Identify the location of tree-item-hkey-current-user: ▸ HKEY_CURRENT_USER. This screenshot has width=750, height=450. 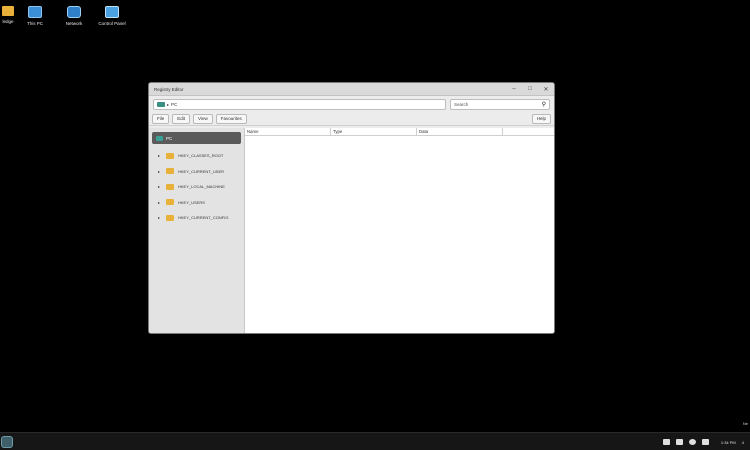
(196, 172).